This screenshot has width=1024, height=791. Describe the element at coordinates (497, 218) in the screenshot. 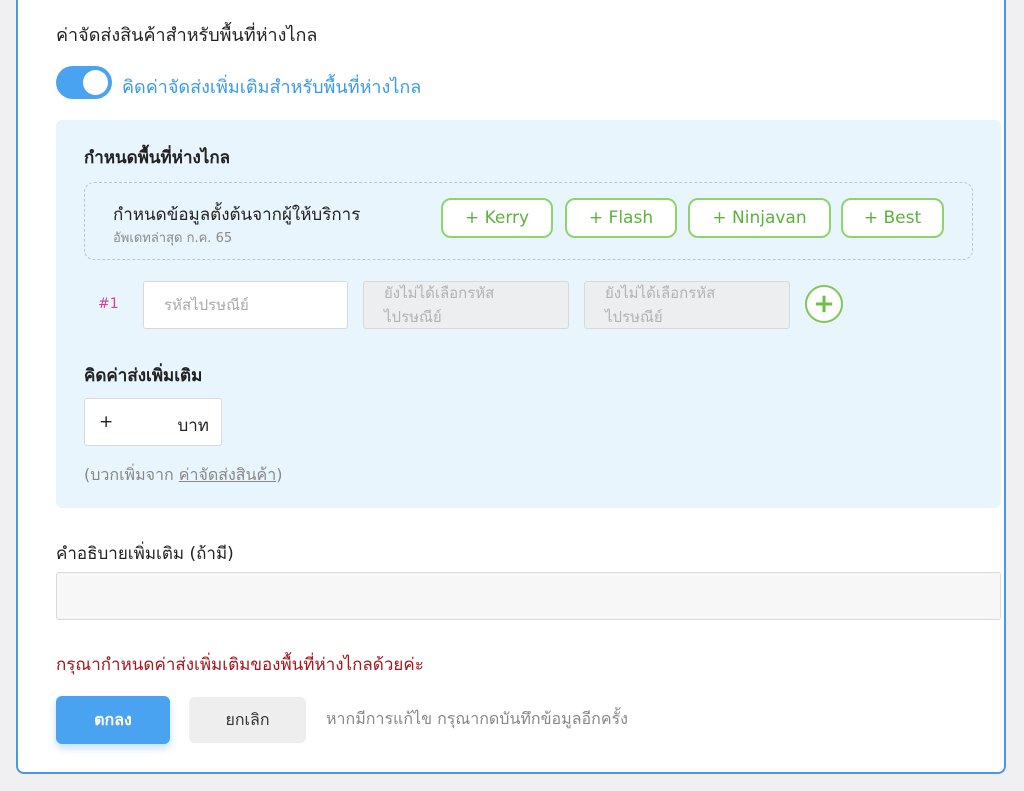

I see `add-kerry-button: + Kerry` at that location.